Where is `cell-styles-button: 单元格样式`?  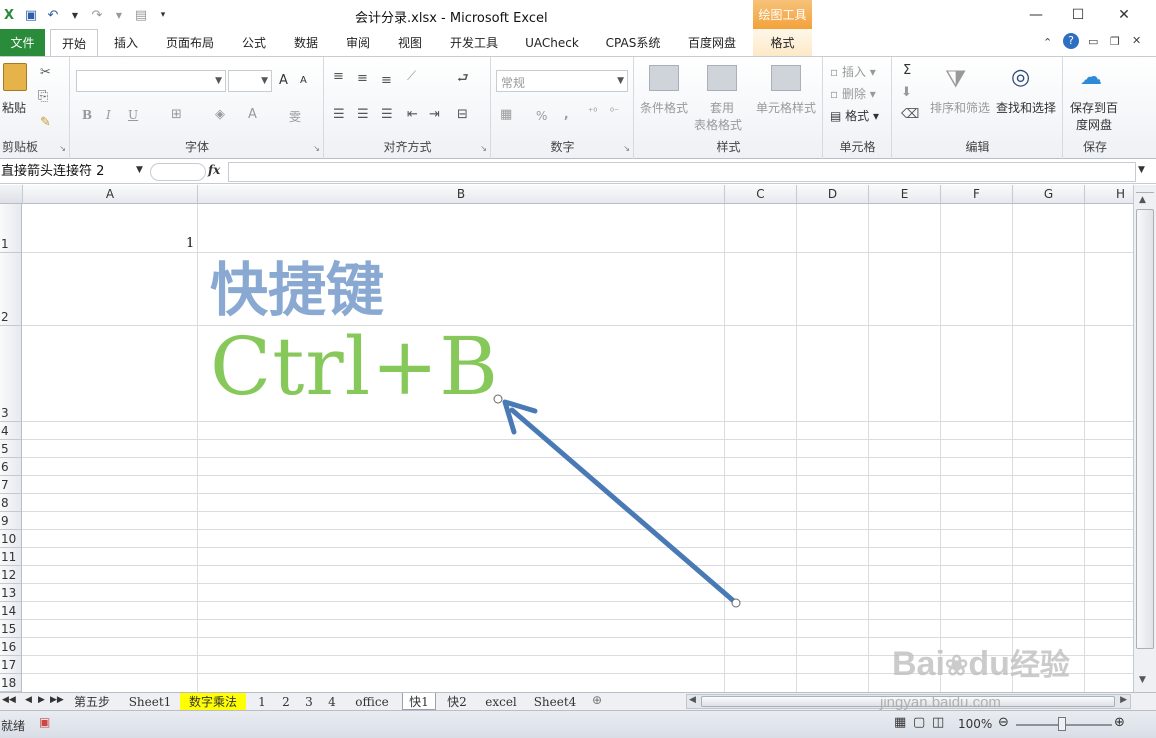
cell-styles-button: 单元格样式 is located at coordinates (786, 107).